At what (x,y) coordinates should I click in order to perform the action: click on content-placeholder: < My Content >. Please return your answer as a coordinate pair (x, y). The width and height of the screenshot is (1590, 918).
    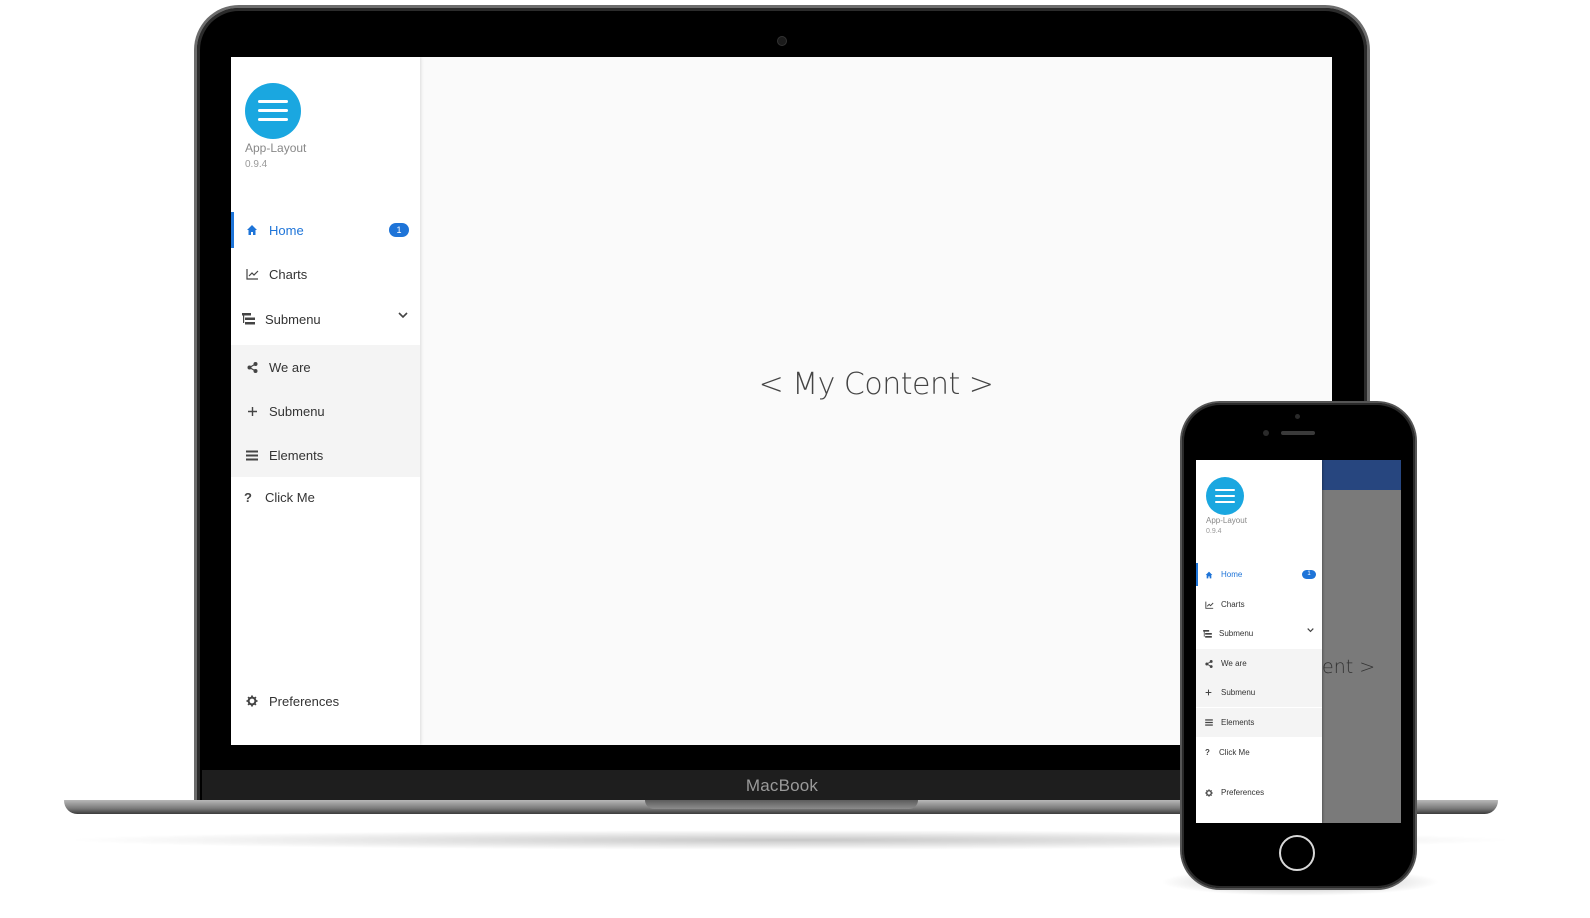
    Looking at the image, I should click on (876, 384).